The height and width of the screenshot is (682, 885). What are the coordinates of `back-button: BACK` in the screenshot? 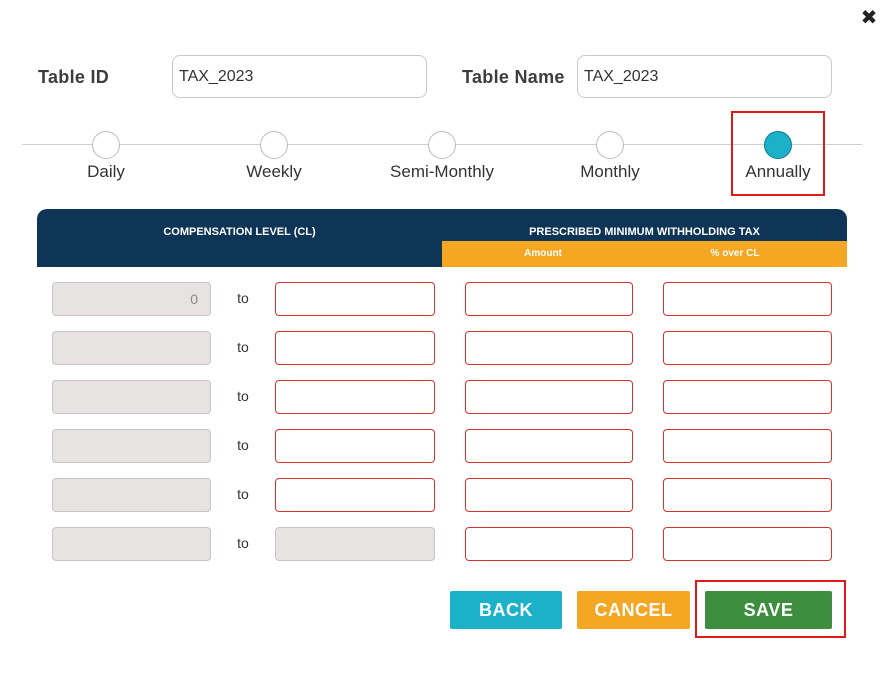 It's located at (506, 610).